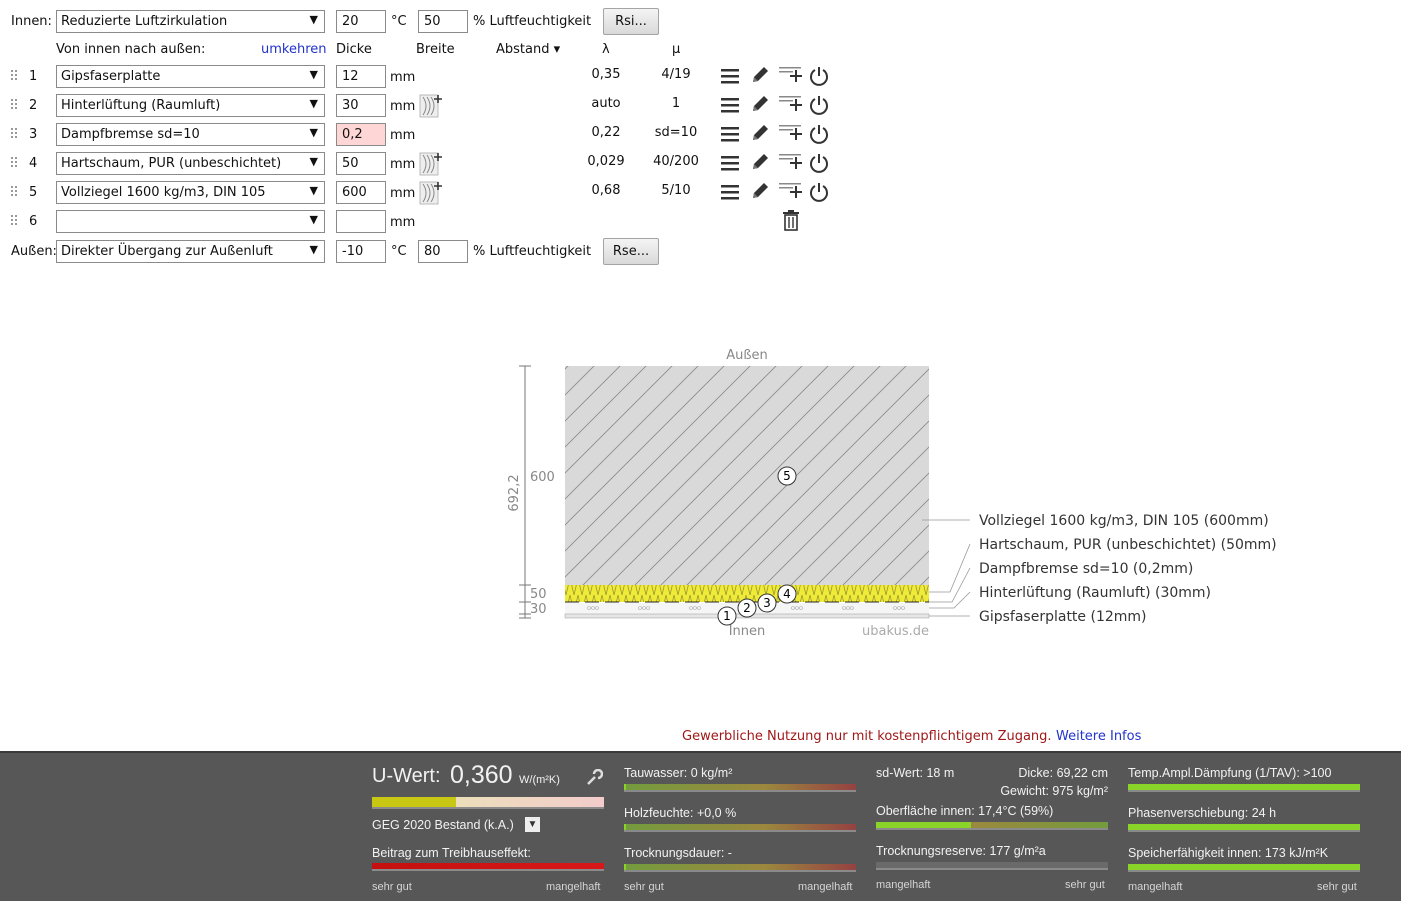  What do you see at coordinates (33, 192) in the screenshot?
I see `layer-number: 5` at bounding box center [33, 192].